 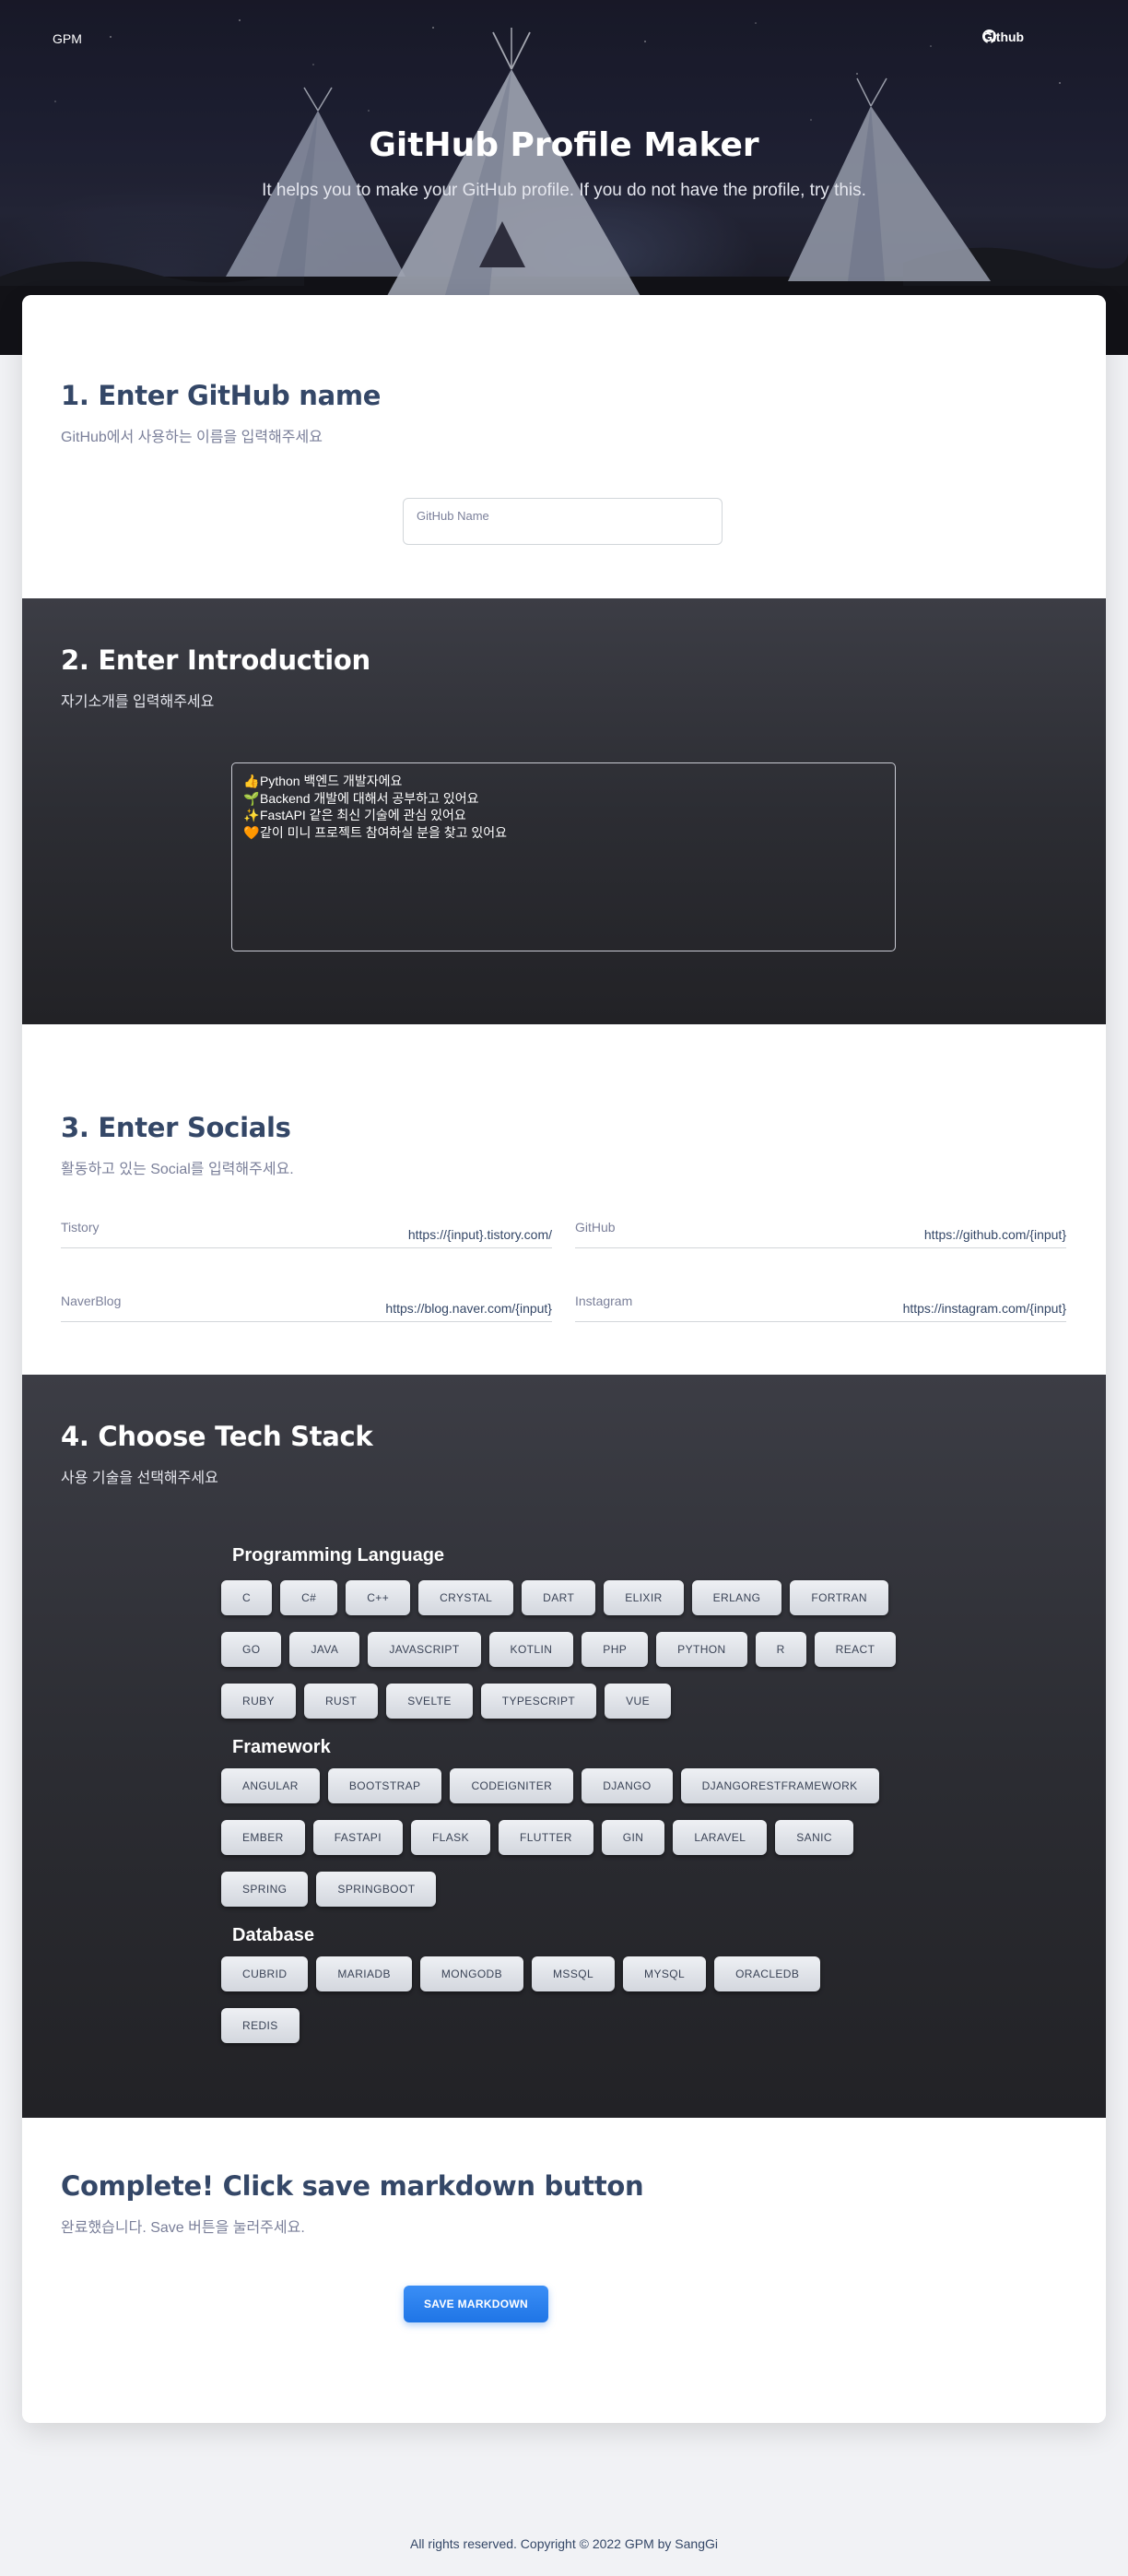 What do you see at coordinates (767, 1973) in the screenshot?
I see `tech-chip: ORACLEDB` at bounding box center [767, 1973].